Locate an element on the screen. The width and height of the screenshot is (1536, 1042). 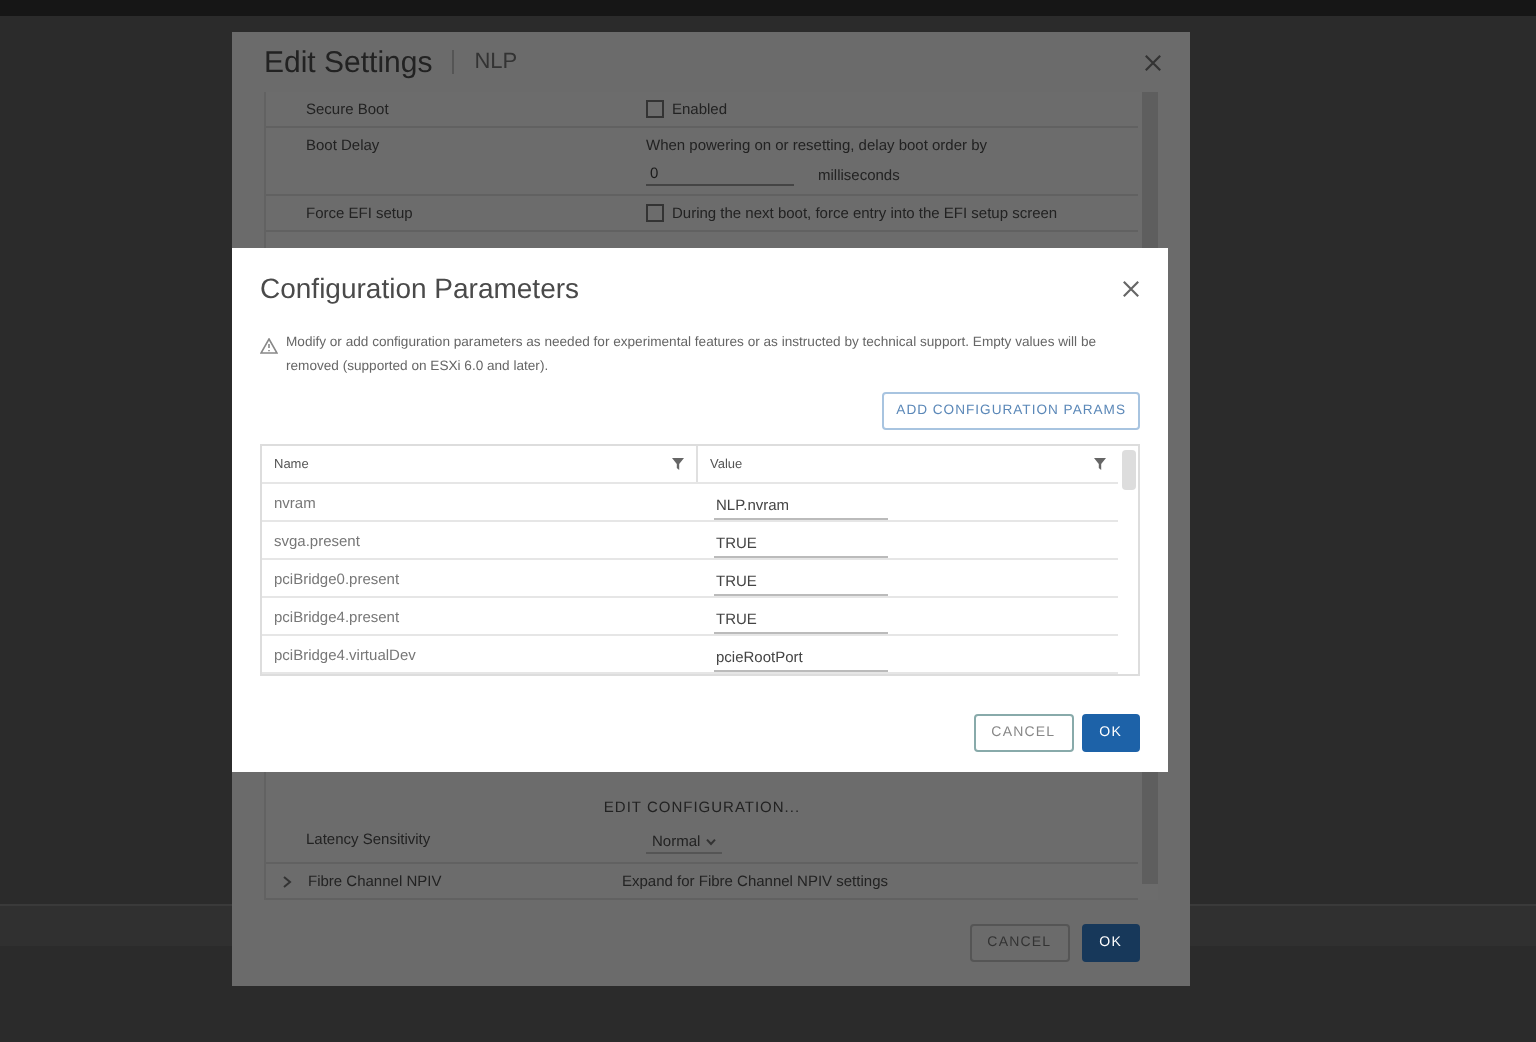
dialog-title: Configuration Parameters is located at coordinates (420, 288).